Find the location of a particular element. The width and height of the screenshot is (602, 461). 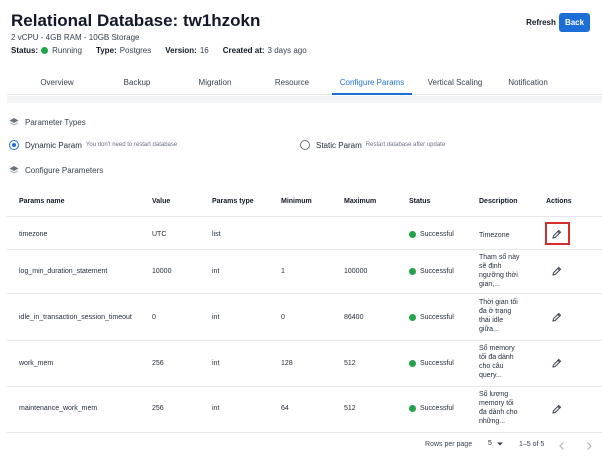

description-line: ngưỡng thời is located at coordinates (498, 275).